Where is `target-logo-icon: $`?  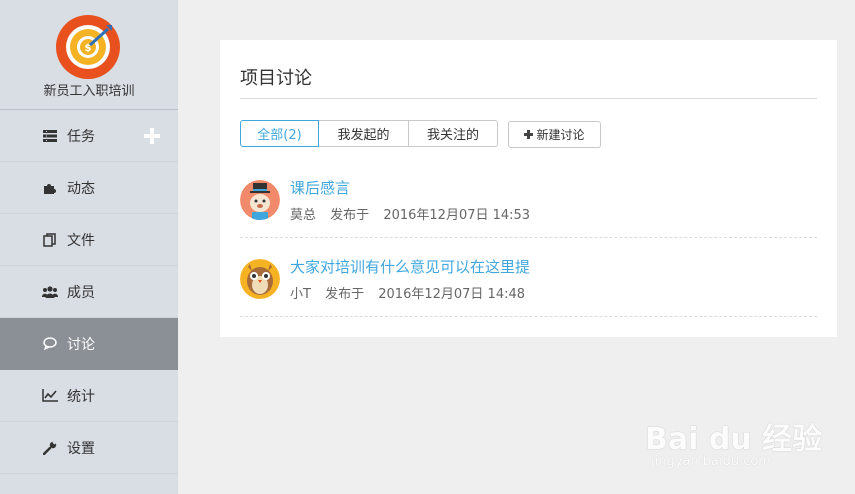 target-logo-icon: $ is located at coordinates (88, 47).